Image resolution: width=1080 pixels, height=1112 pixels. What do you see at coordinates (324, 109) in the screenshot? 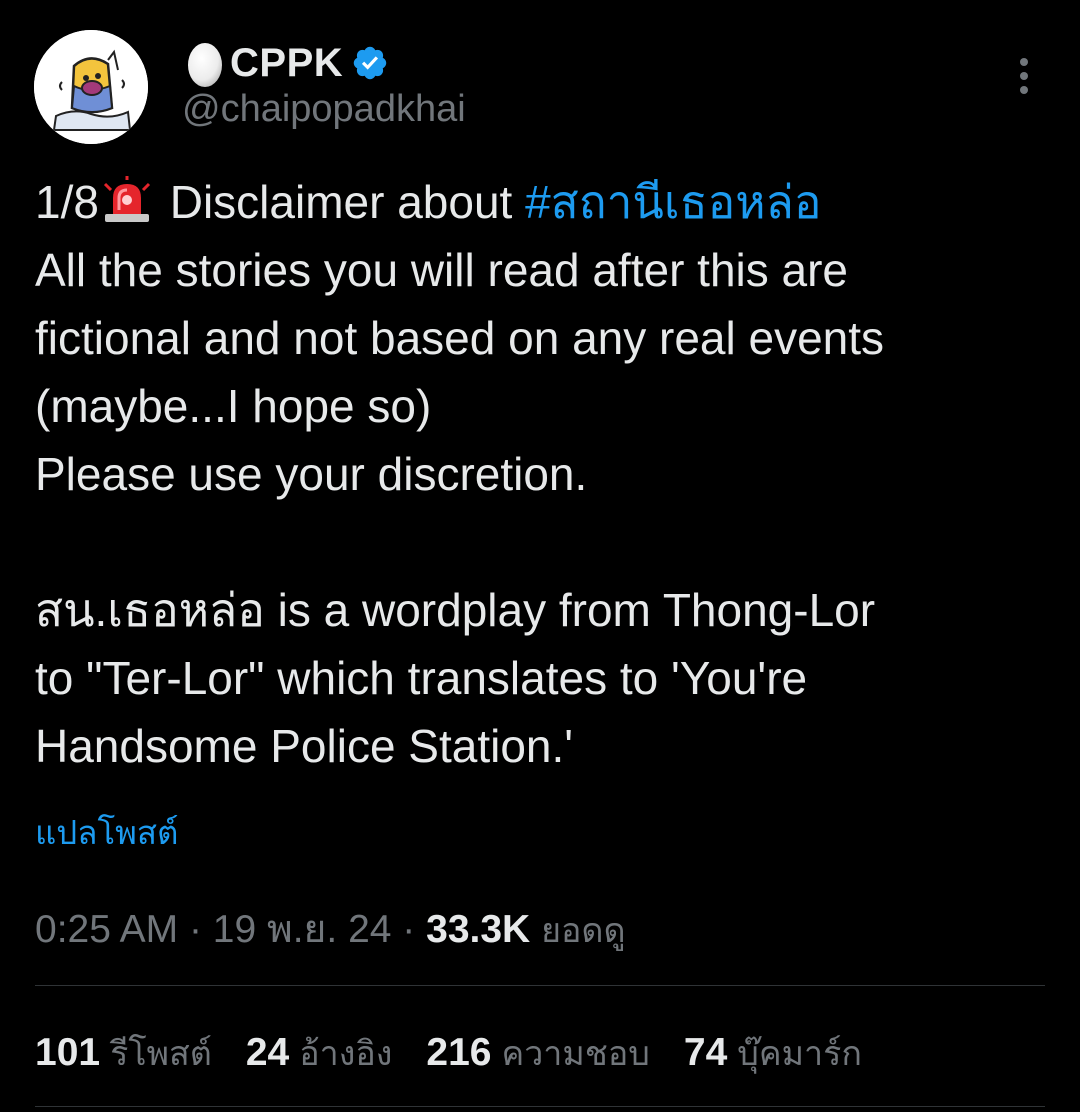
I see `author-handle: @chaipopadkhai` at bounding box center [324, 109].